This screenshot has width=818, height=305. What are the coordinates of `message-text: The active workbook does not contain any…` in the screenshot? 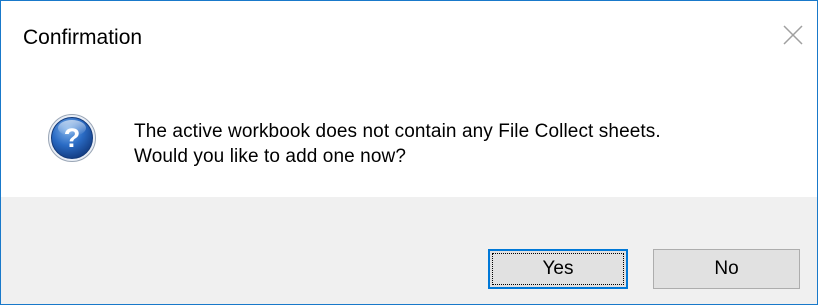 It's located at (397, 144).